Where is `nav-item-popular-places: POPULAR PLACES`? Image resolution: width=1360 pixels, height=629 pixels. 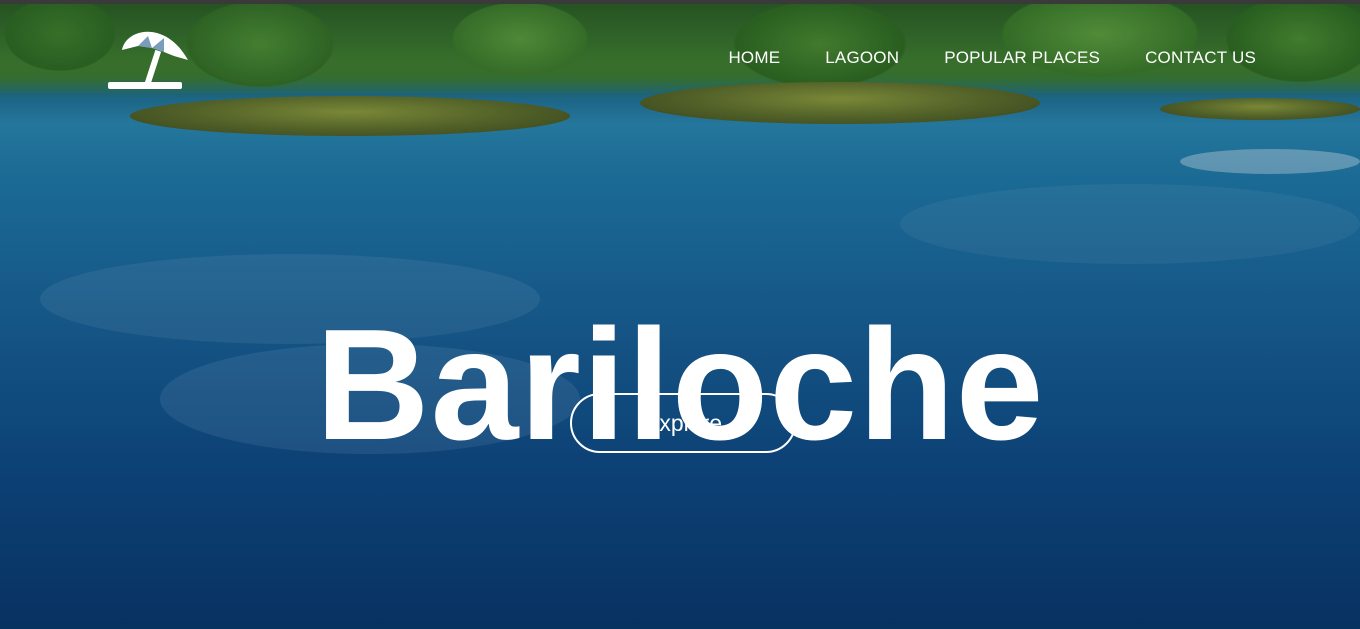 nav-item-popular-places: POPULAR PLACES is located at coordinates (1022, 58).